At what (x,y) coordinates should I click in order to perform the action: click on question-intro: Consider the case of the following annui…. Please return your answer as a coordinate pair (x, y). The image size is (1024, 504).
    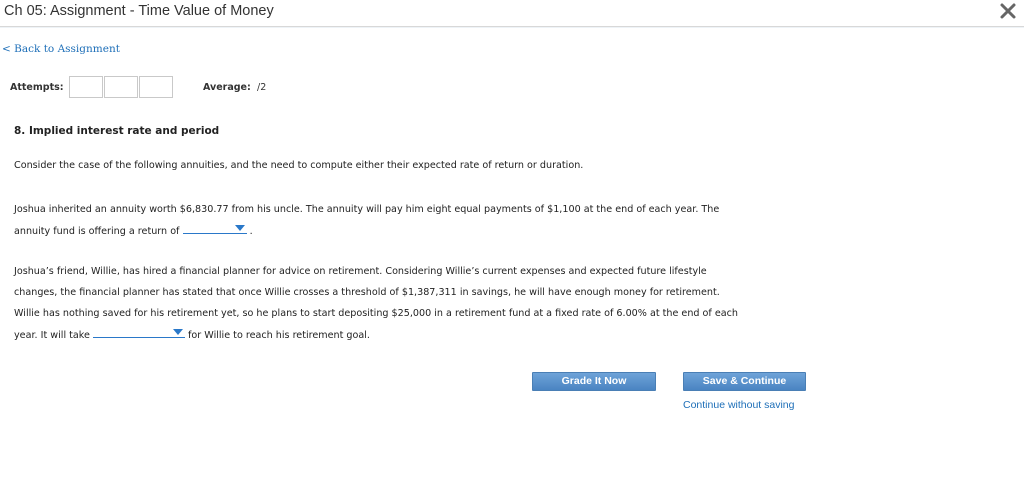
    Looking at the image, I should click on (299, 165).